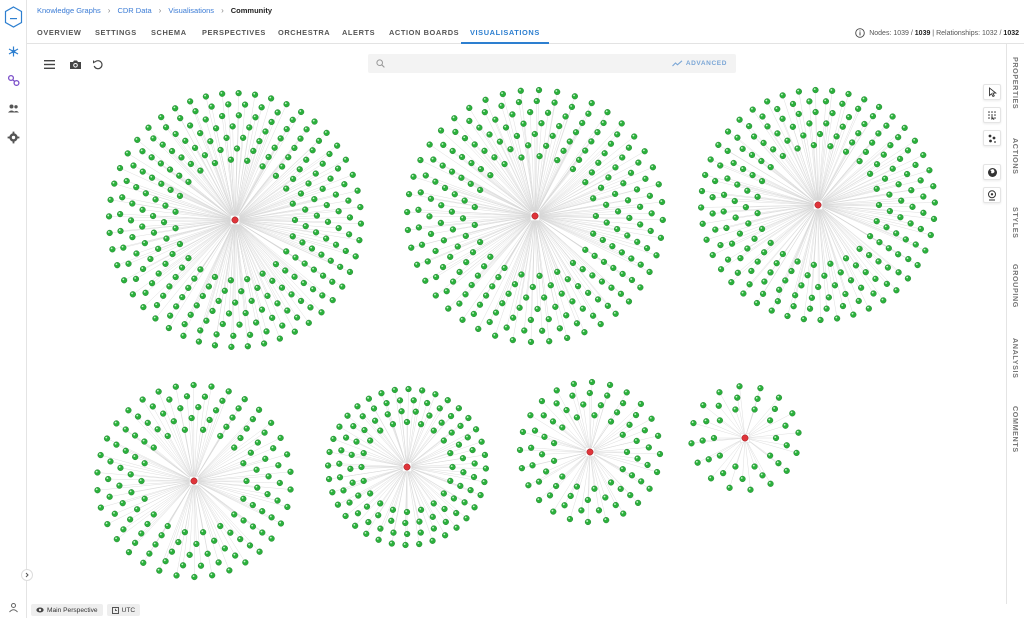  I want to click on tab-schema: SCHEMA, so click(169, 33).